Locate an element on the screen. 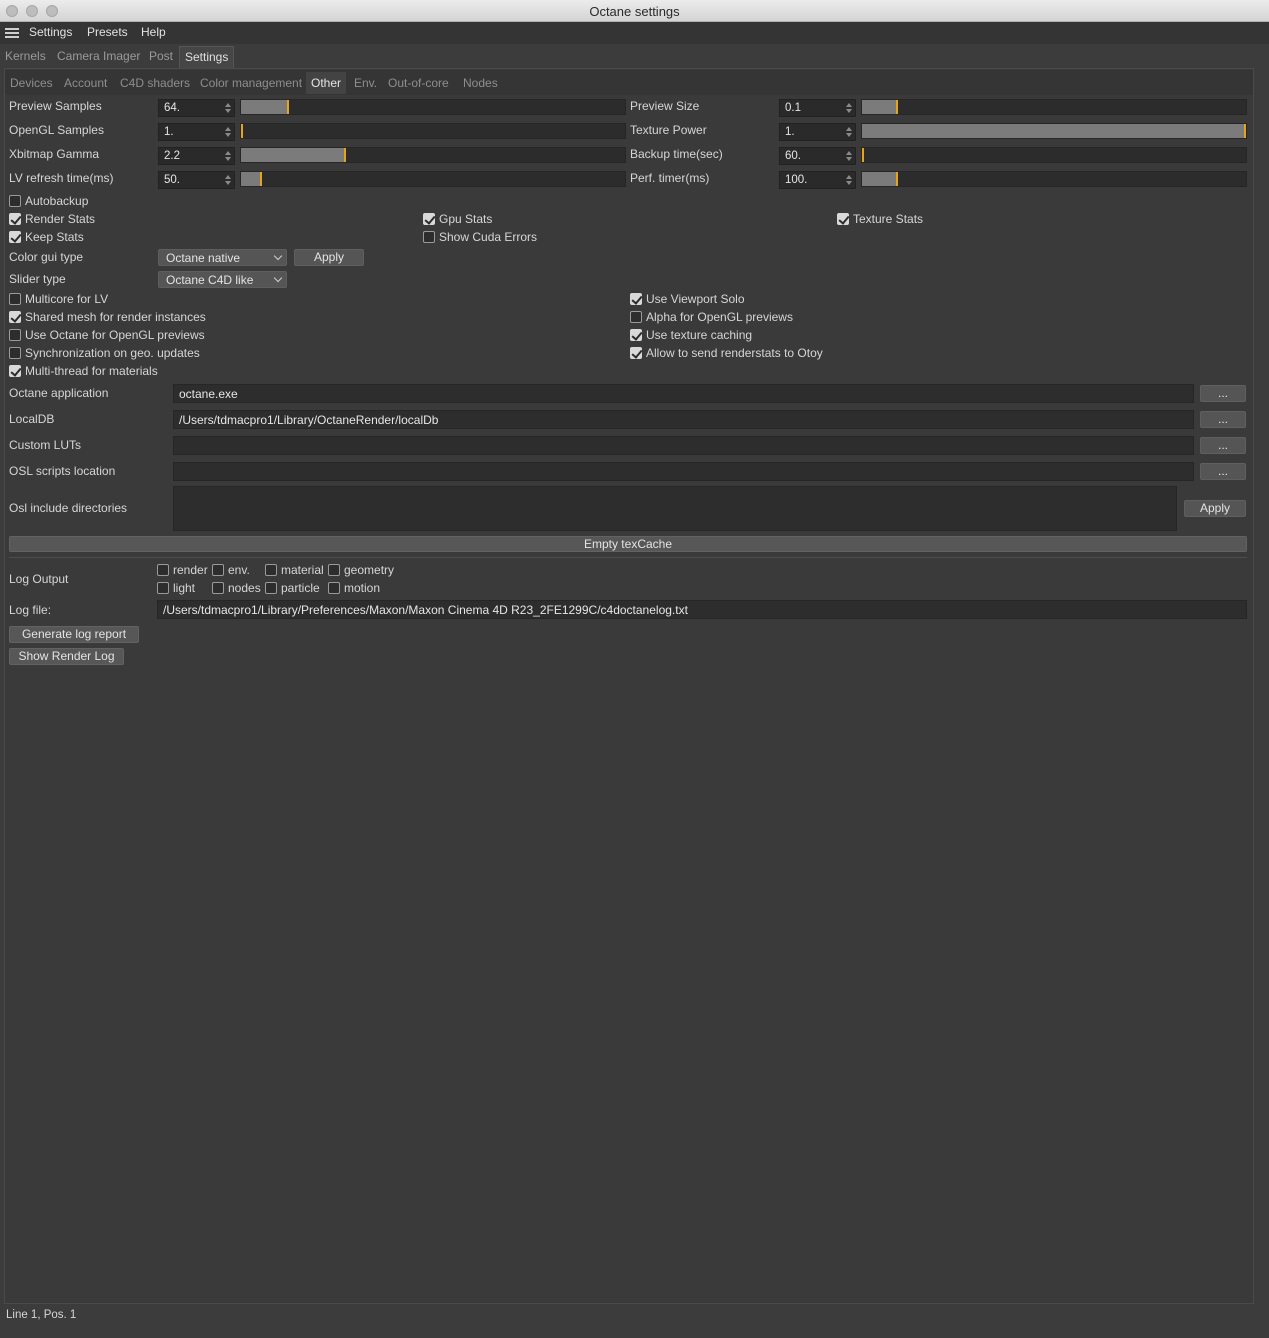 This screenshot has height=1338, width=1269. custom-luts-field is located at coordinates (683, 445).